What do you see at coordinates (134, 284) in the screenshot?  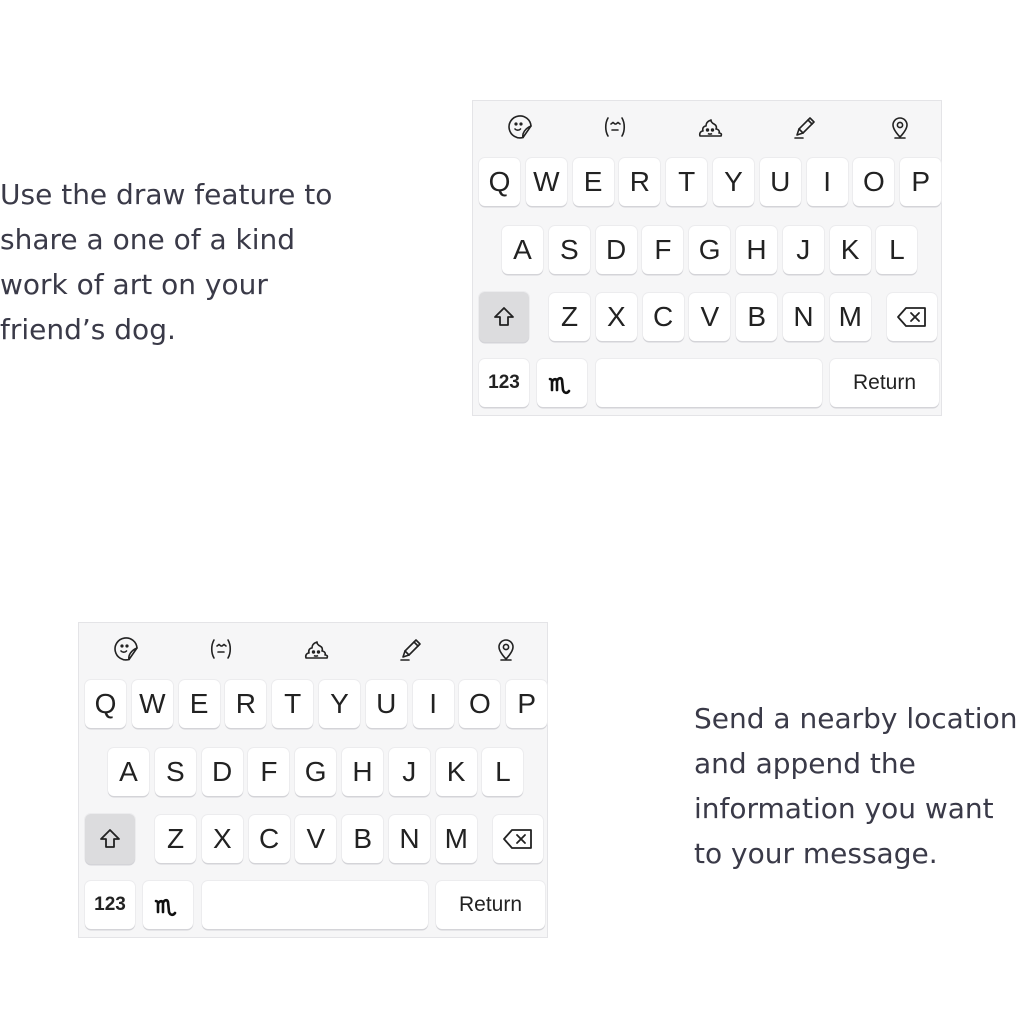 I see `caption-line: work of art on your` at bounding box center [134, 284].